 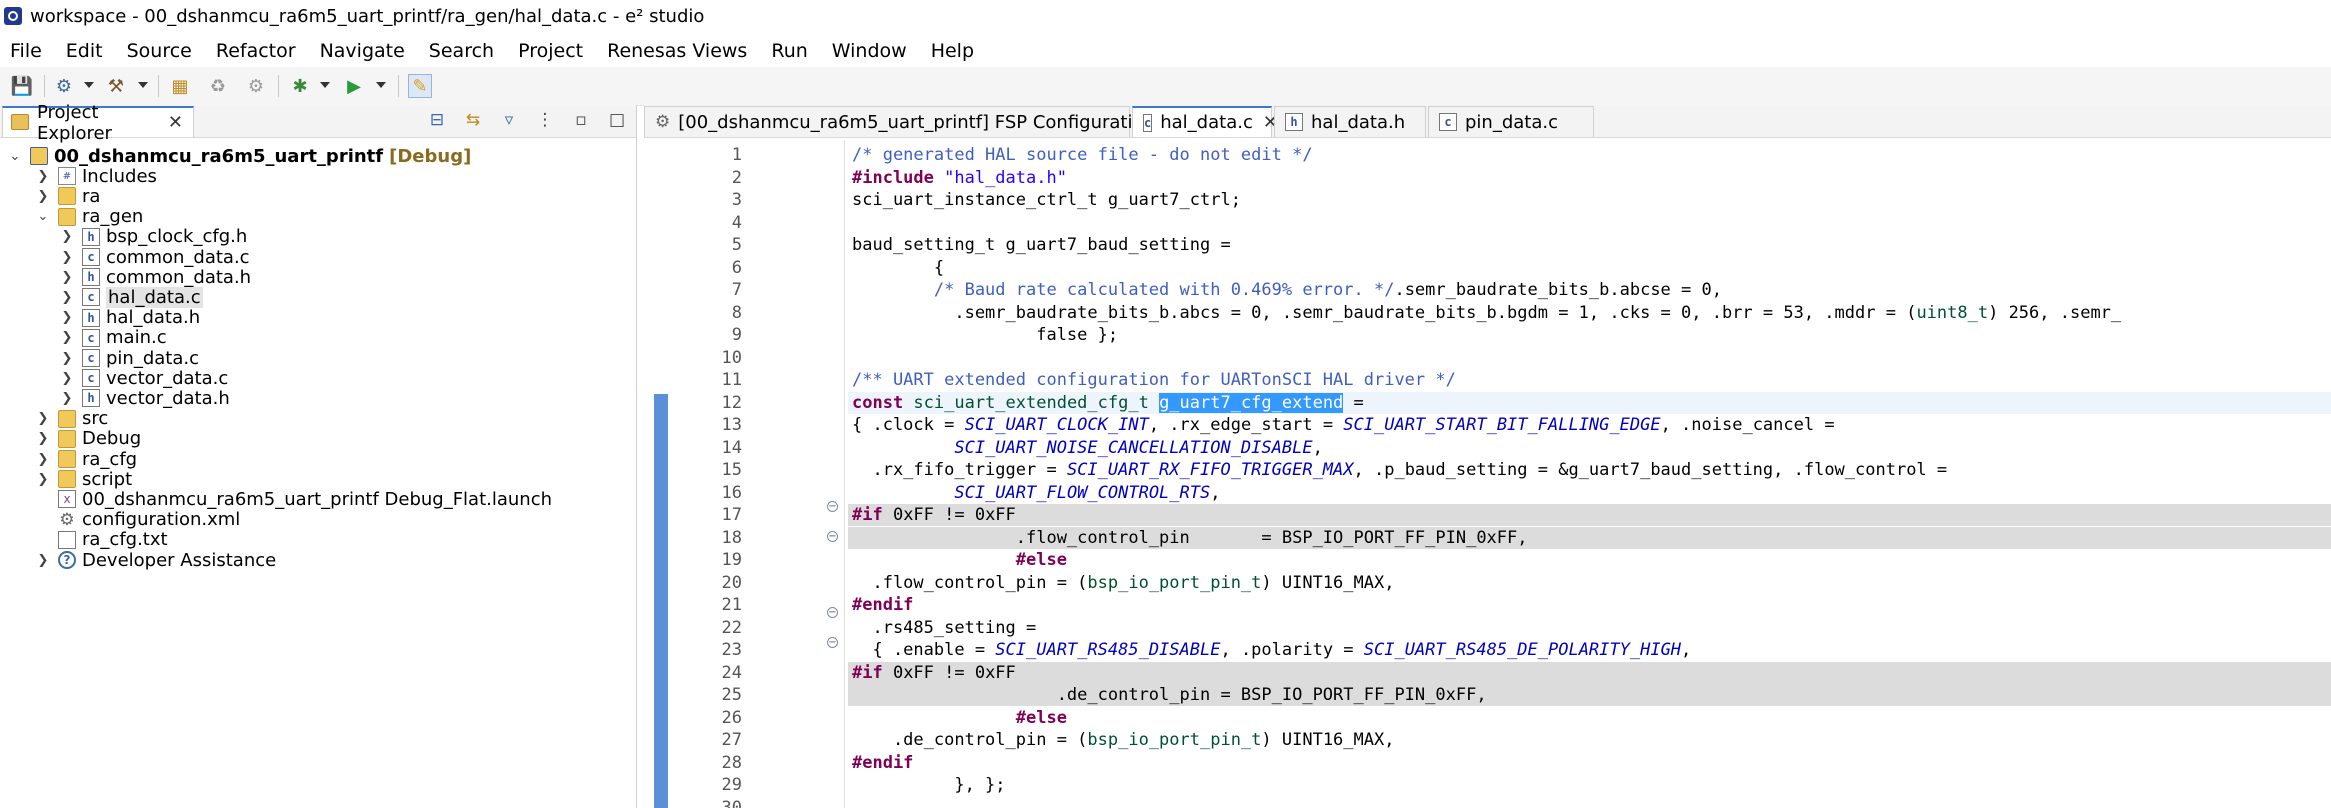 What do you see at coordinates (1165, 86) in the screenshot?
I see `main-toolbar: 💾 ⚙ ⚒ ▦ ♻ ⚙ ✱ ▶ ✎` at bounding box center [1165, 86].